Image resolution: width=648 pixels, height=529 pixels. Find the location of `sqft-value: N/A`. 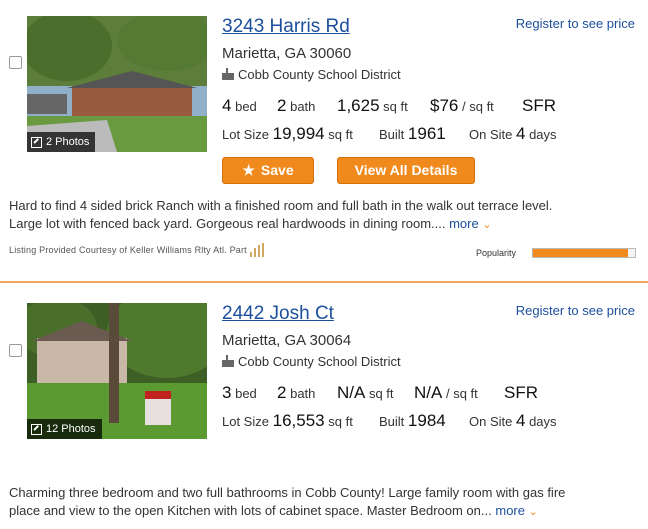

sqft-value: N/A is located at coordinates (351, 392).